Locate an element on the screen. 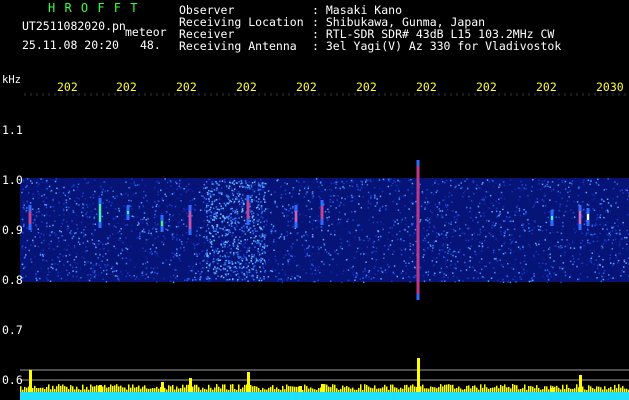 The height and width of the screenshot is (400, 629). time-label: 202 is located at coordinates (546, 87).